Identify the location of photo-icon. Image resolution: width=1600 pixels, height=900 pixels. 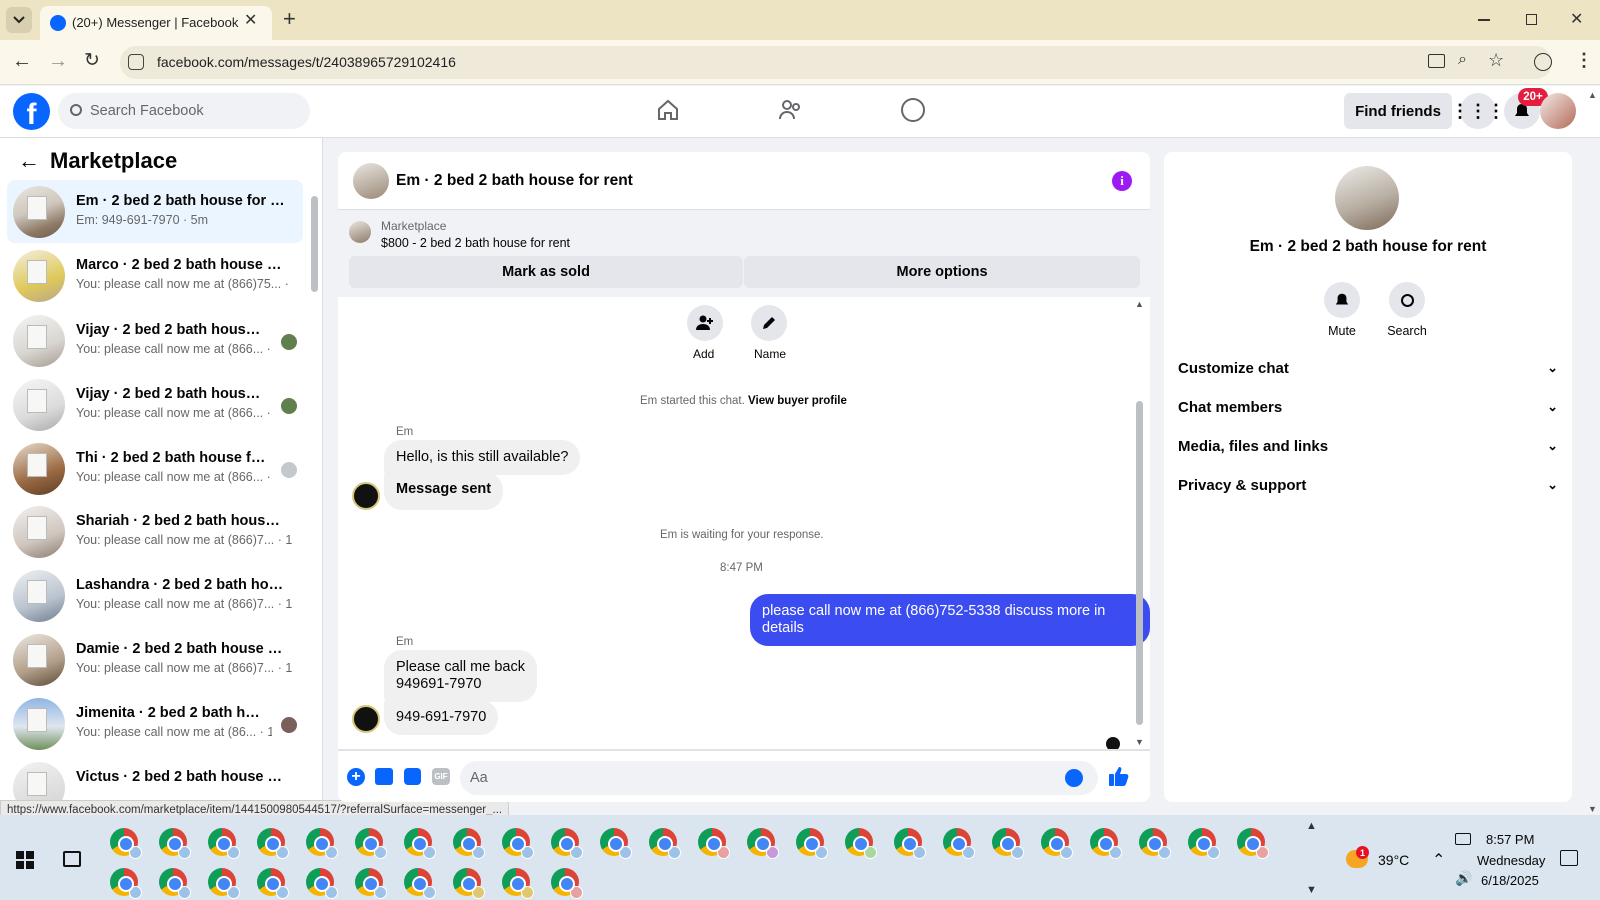
(384, 776).